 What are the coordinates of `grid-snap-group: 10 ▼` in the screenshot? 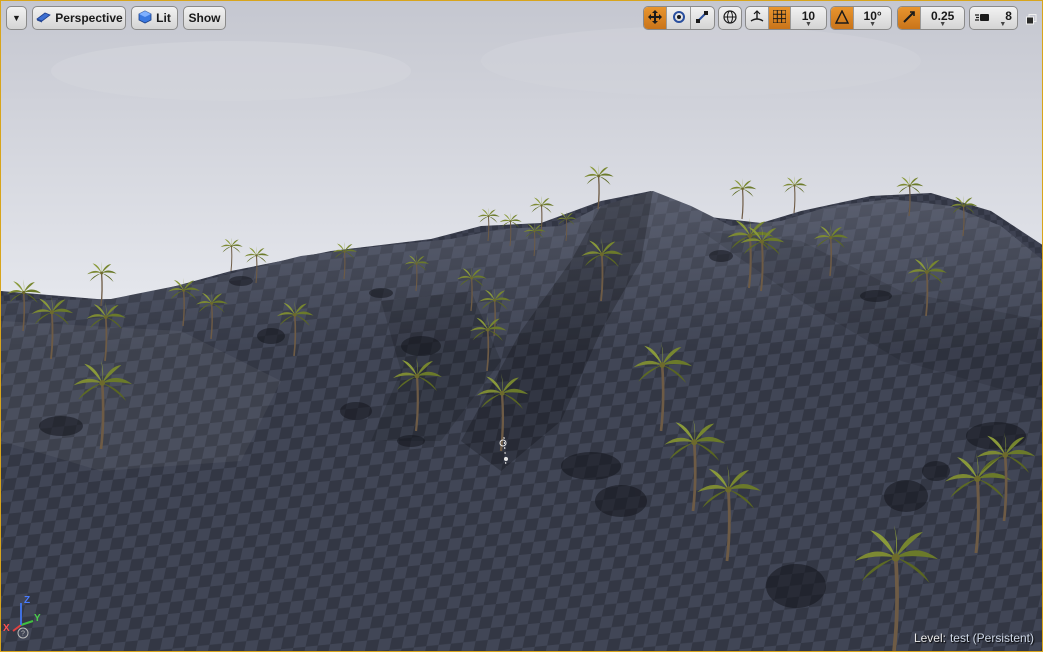 It's located at (786, 18).